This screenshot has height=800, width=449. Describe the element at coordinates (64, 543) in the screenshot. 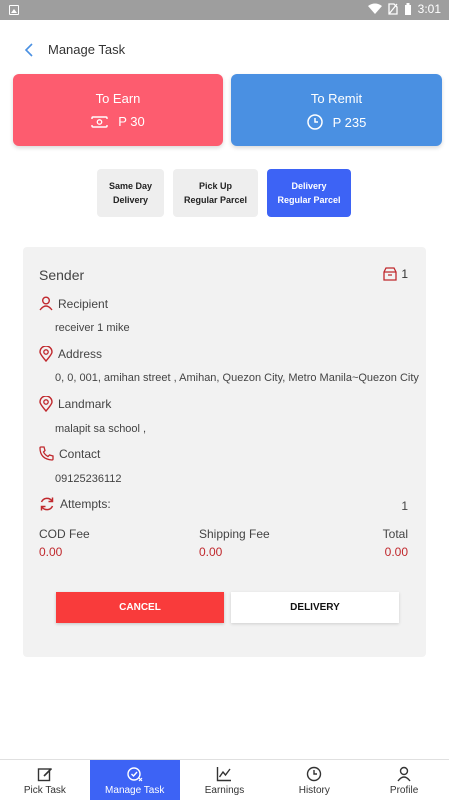

I see `cod-fee: COD Fee 0.00` at that location.